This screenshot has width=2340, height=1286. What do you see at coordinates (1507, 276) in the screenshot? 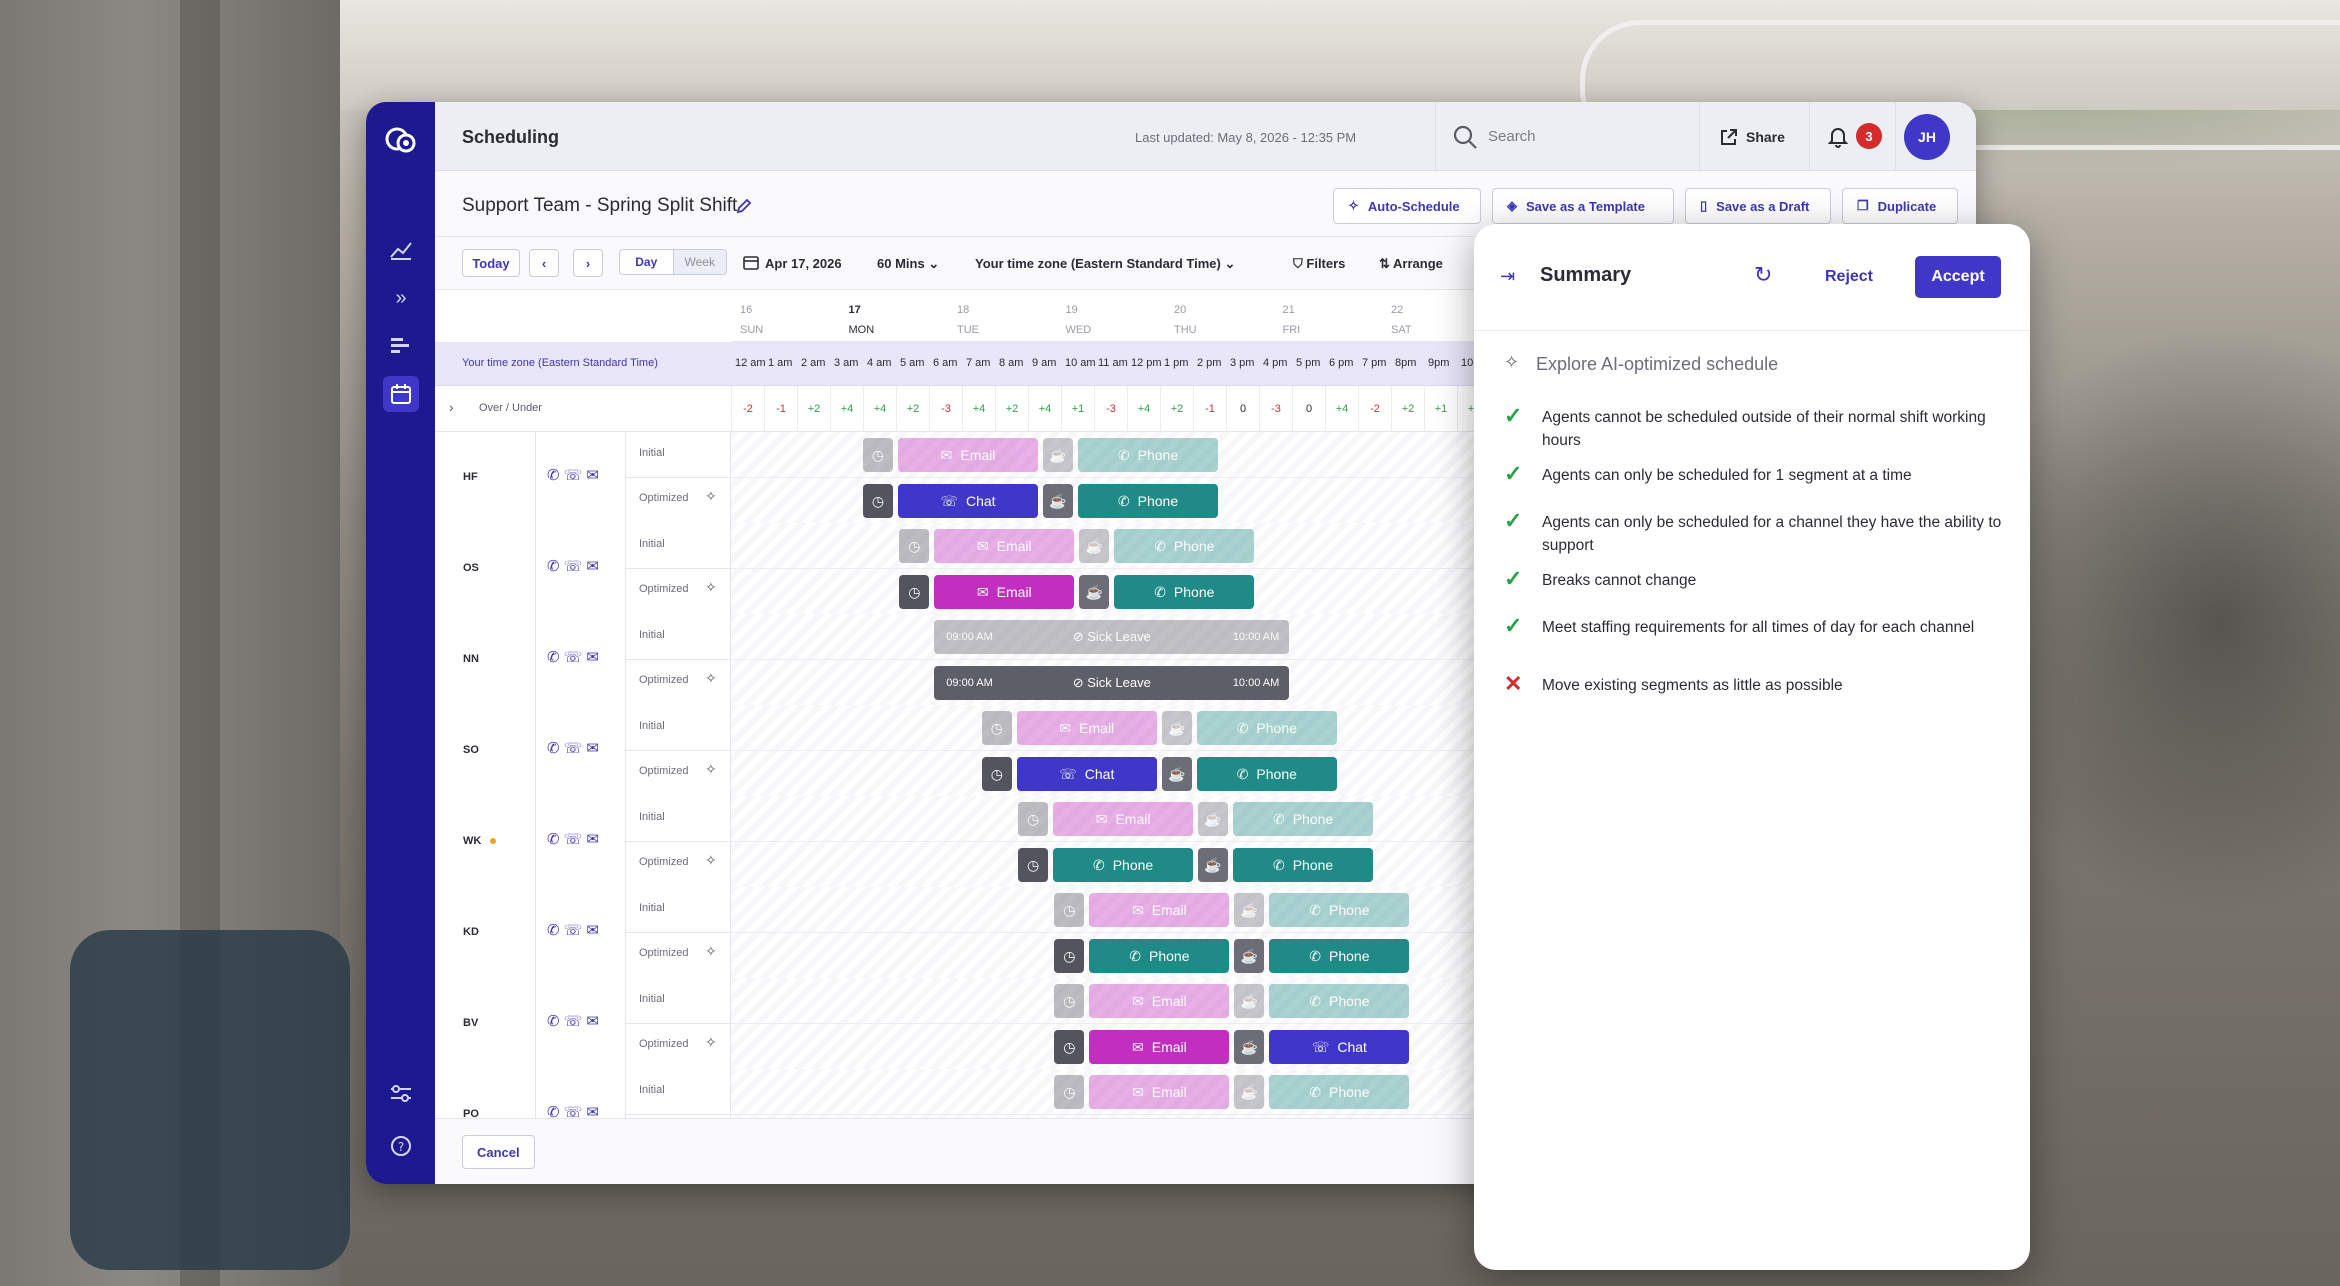
I see `collapse-panel-icon: ⇥` at bounding box center [1507, 276].